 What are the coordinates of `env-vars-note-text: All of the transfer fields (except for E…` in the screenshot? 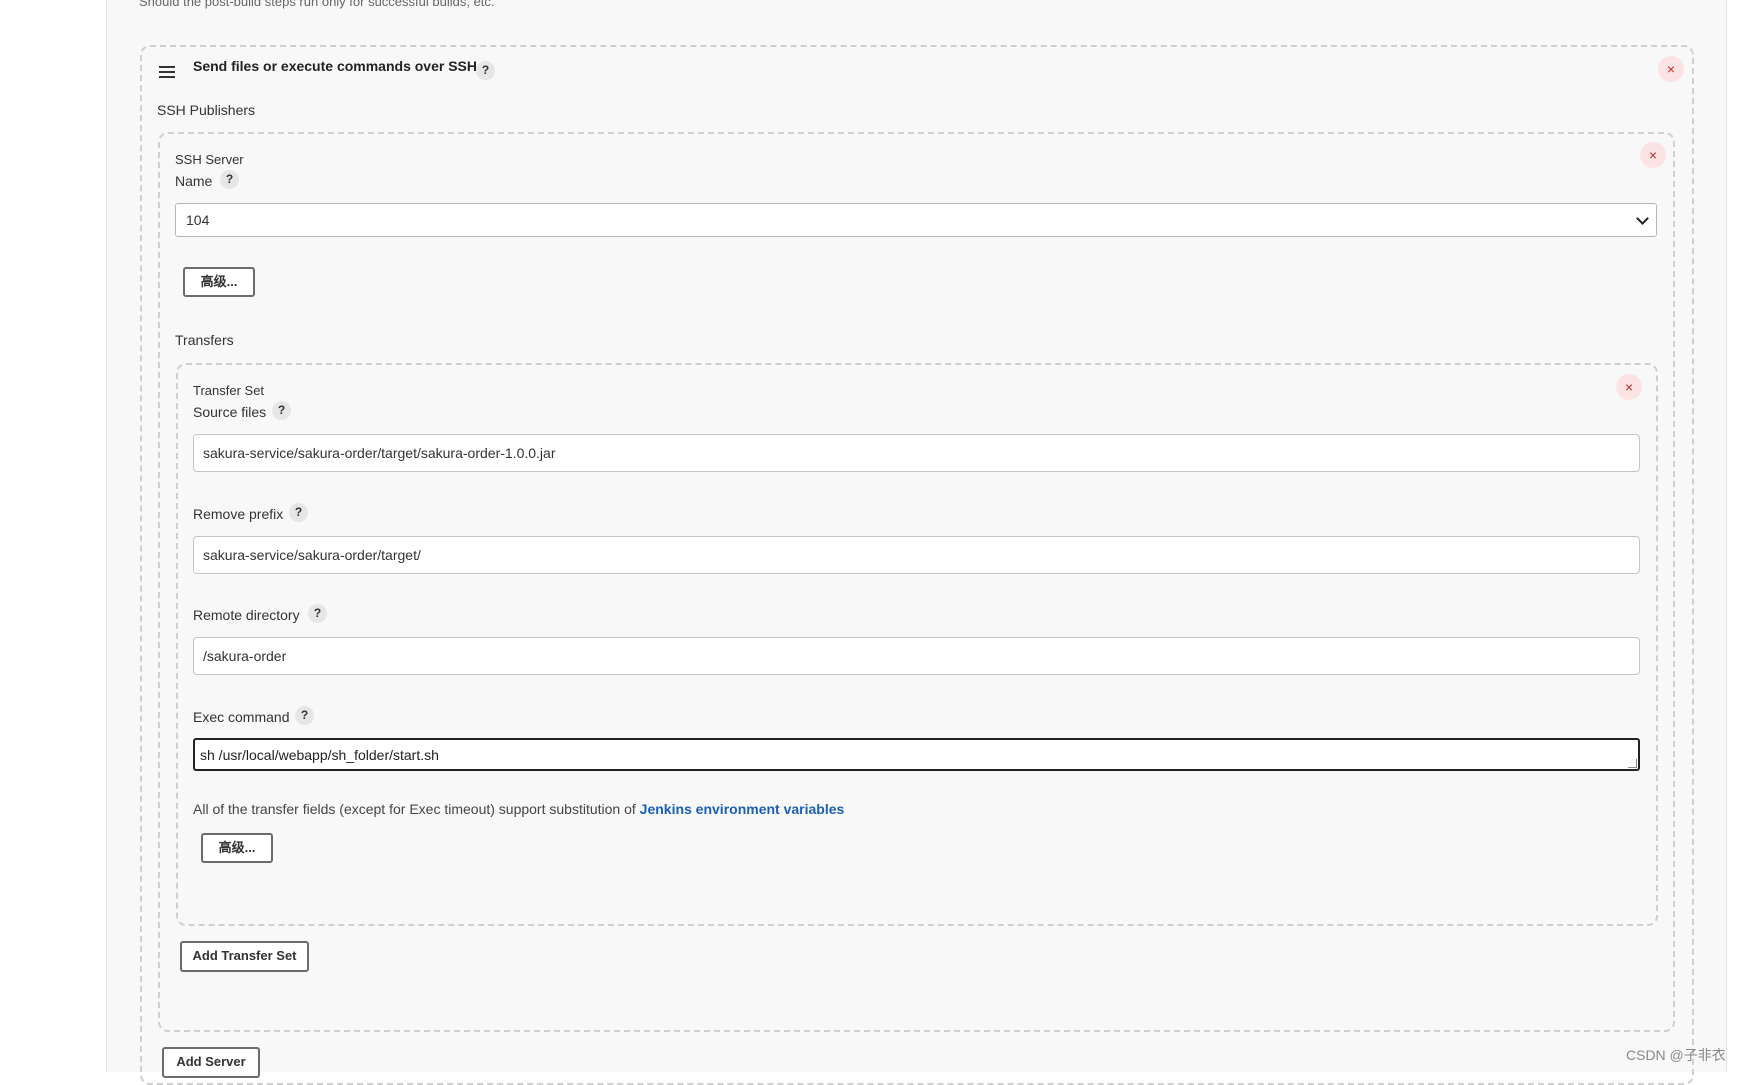 It's located at (416, 809).